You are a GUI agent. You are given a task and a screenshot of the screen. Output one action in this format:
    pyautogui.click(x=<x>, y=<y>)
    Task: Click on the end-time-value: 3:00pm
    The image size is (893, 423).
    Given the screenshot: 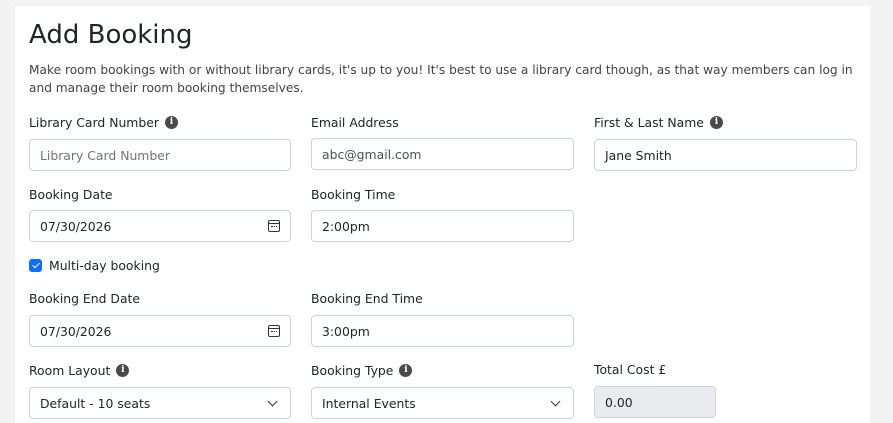 What is the action you would take?
    pyautogui.click(x=346, y=331)
    